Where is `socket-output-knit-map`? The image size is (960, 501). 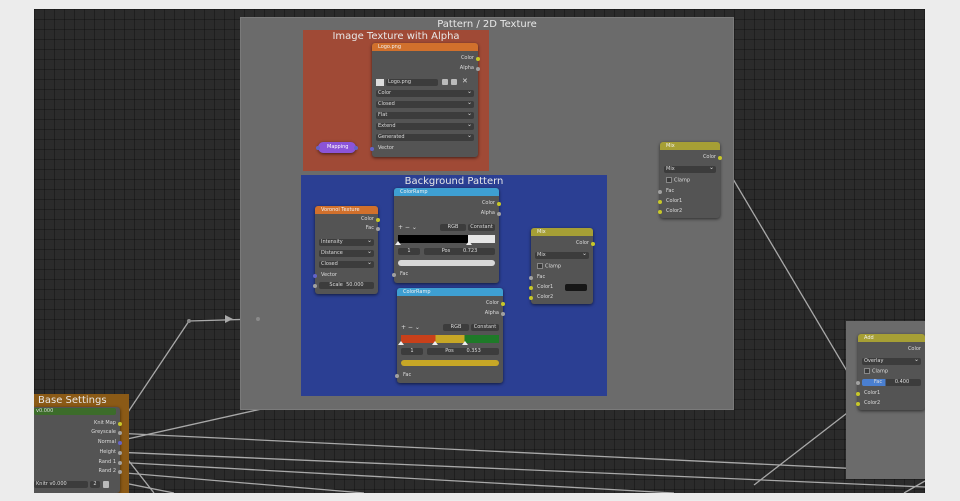
socket-output-knit-map is located at coordinates (120, 424).